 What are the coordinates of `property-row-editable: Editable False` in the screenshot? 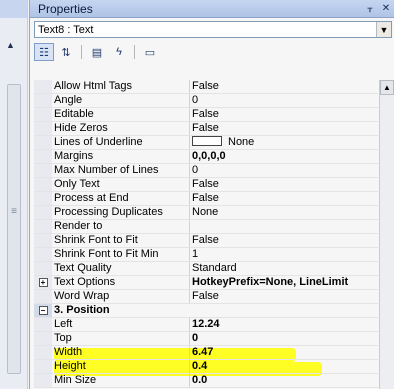 It's located at (206, 115).